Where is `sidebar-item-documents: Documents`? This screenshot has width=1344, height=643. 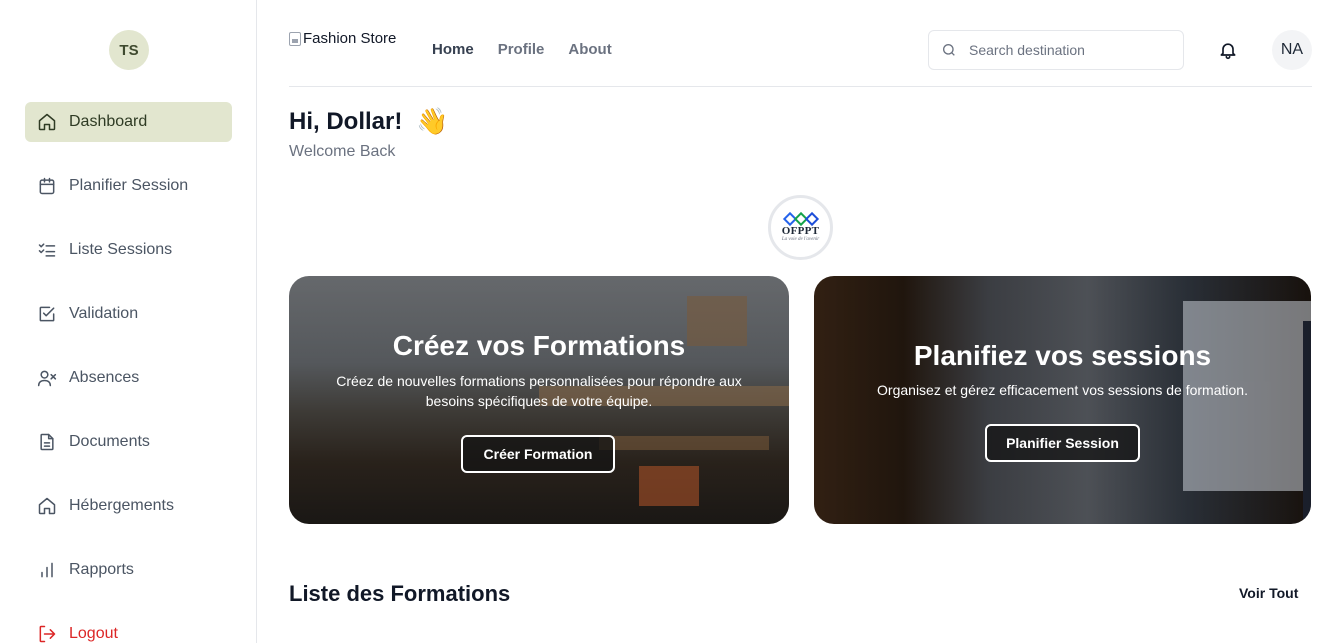 sidebar-item-documents: Documents is located at coordinates (128, 442).